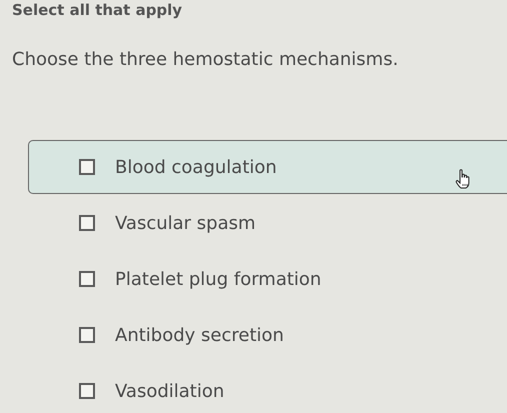 The width and height of the screenshot is (507, 413). I want to click on hand-pointer-icon, so click(463, 179).